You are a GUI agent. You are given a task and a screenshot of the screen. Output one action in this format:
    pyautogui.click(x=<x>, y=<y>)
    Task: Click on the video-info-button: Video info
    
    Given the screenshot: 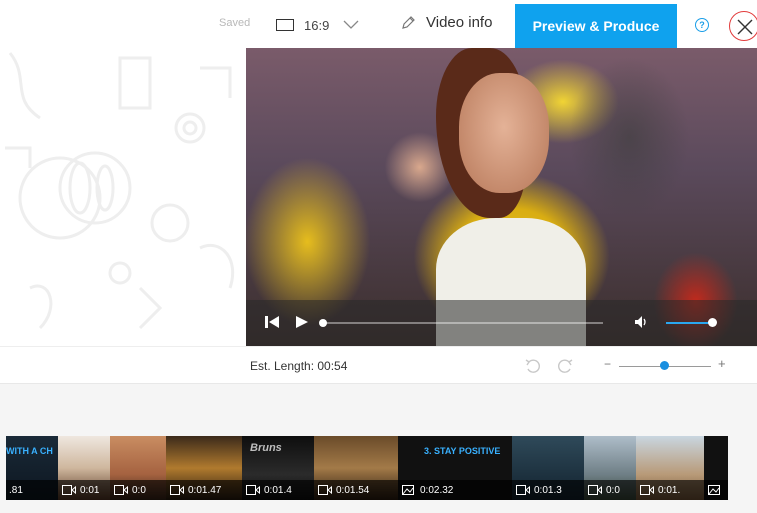 What is the action you would take?
    pyautogui.click(x=446, y=22)
    